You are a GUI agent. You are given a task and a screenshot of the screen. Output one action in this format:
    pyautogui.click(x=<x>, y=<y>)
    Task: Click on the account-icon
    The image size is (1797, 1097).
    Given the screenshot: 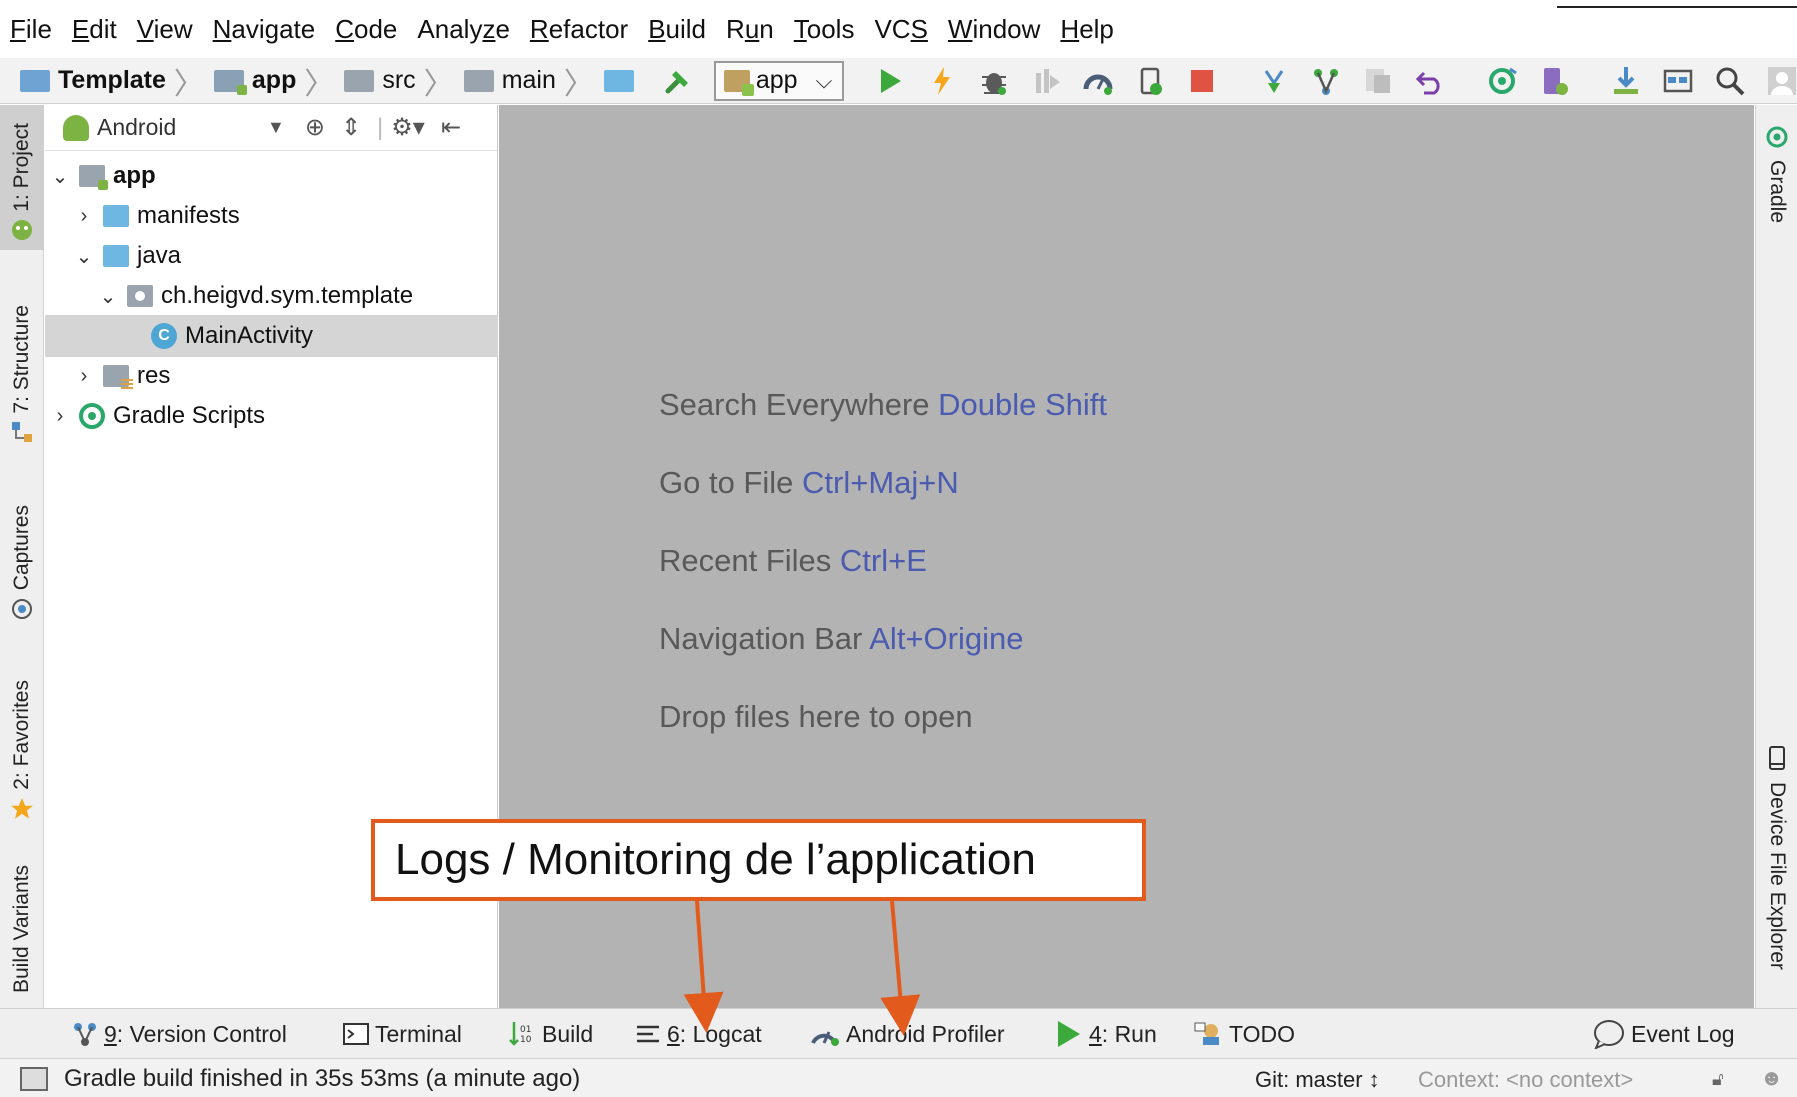 What is the action you would take?
    pyautogui.click(x=1781, y=81)
    